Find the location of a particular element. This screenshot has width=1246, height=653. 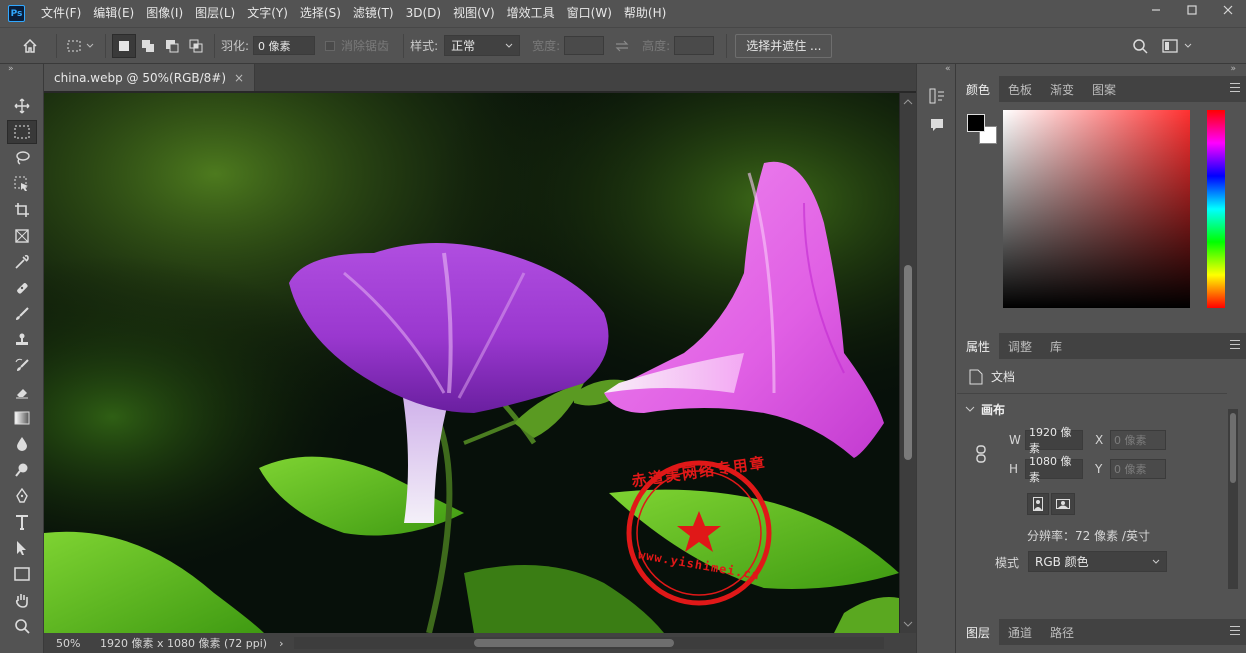

rectangle-icon is located at coordinates (22, 574).